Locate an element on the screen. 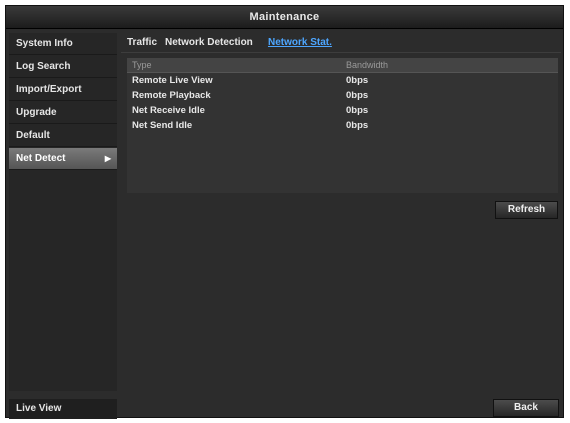 Image resolution: width=570 pixels, height=423 pixels. sidebar-item-import-export: Import/Export is located at coordinates (63, 90).